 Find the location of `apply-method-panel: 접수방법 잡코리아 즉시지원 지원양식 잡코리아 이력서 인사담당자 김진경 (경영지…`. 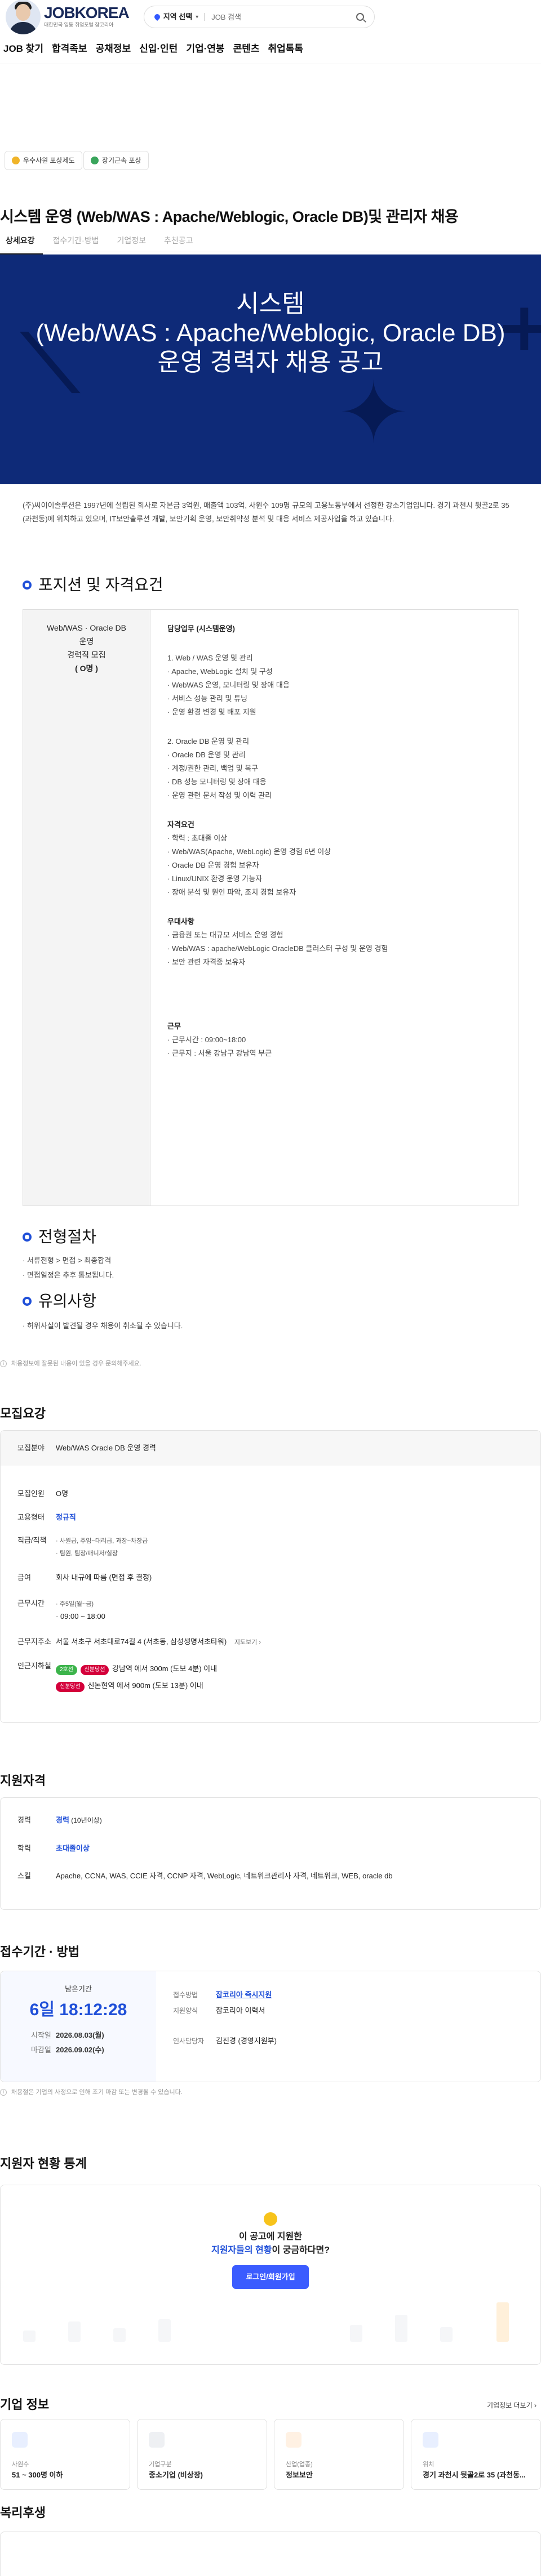

apply-method-panel: 접수방법 잡코리아 즉시지원 지원양식 잡코리아 이력서 인사담당자 김진경 (경영지… is located at coordinates (348, 2026).